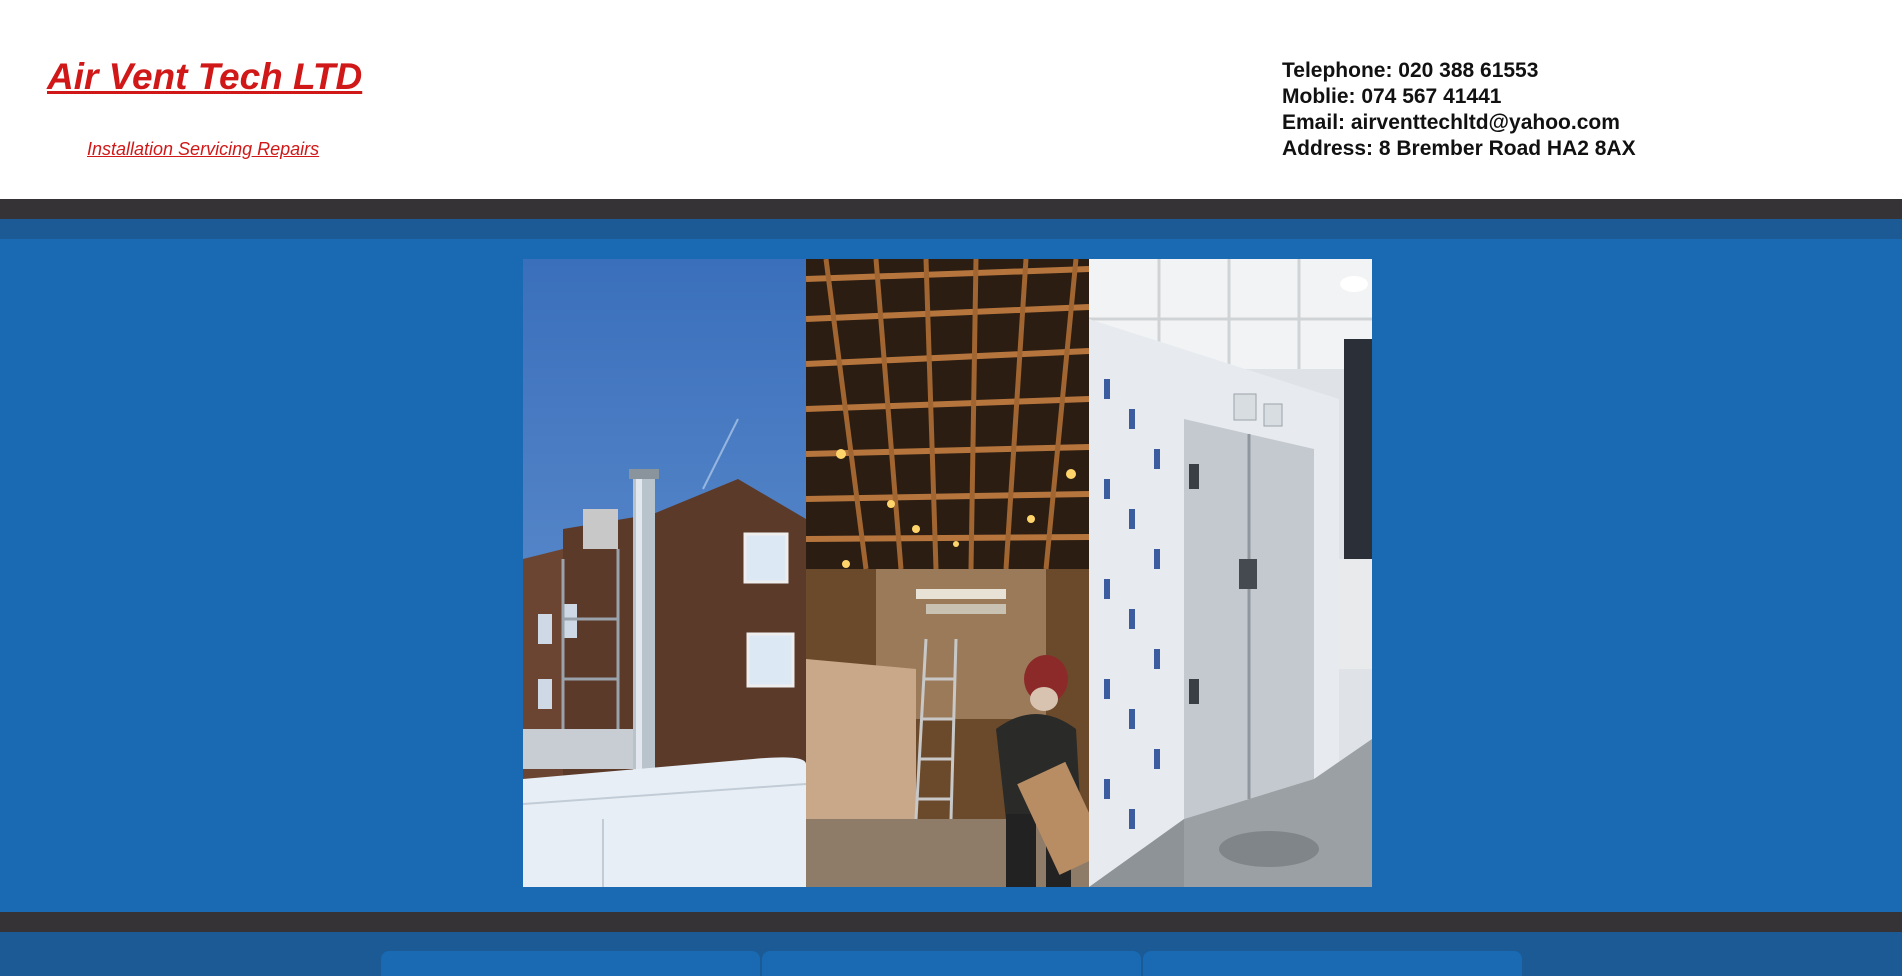 Image resolution: width=1902 pixels, height=976 pixels. What do you see at coordinates (951, 229) in the screenshot?
I see `top-nav-subbar` at bounding box center [951, 229].